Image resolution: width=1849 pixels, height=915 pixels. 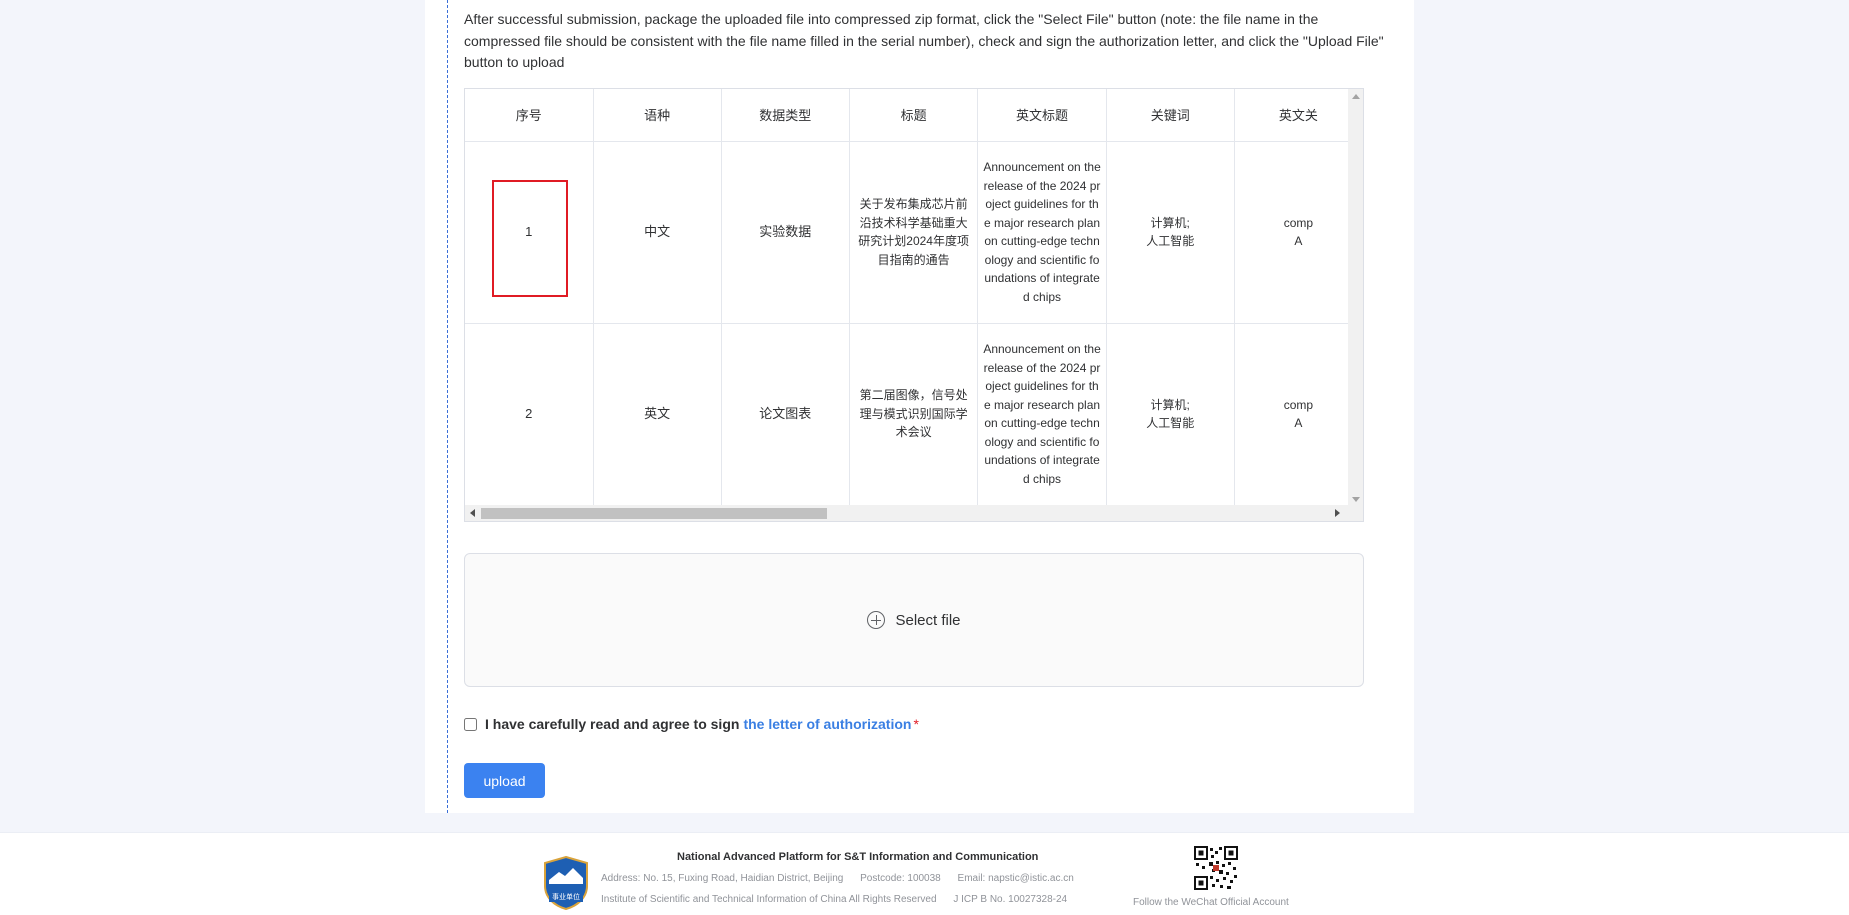 What do you see at coordinates (1356, 499) in the screenshot?
I see `scroll-down-icon` at bounding box center [1356, 499].